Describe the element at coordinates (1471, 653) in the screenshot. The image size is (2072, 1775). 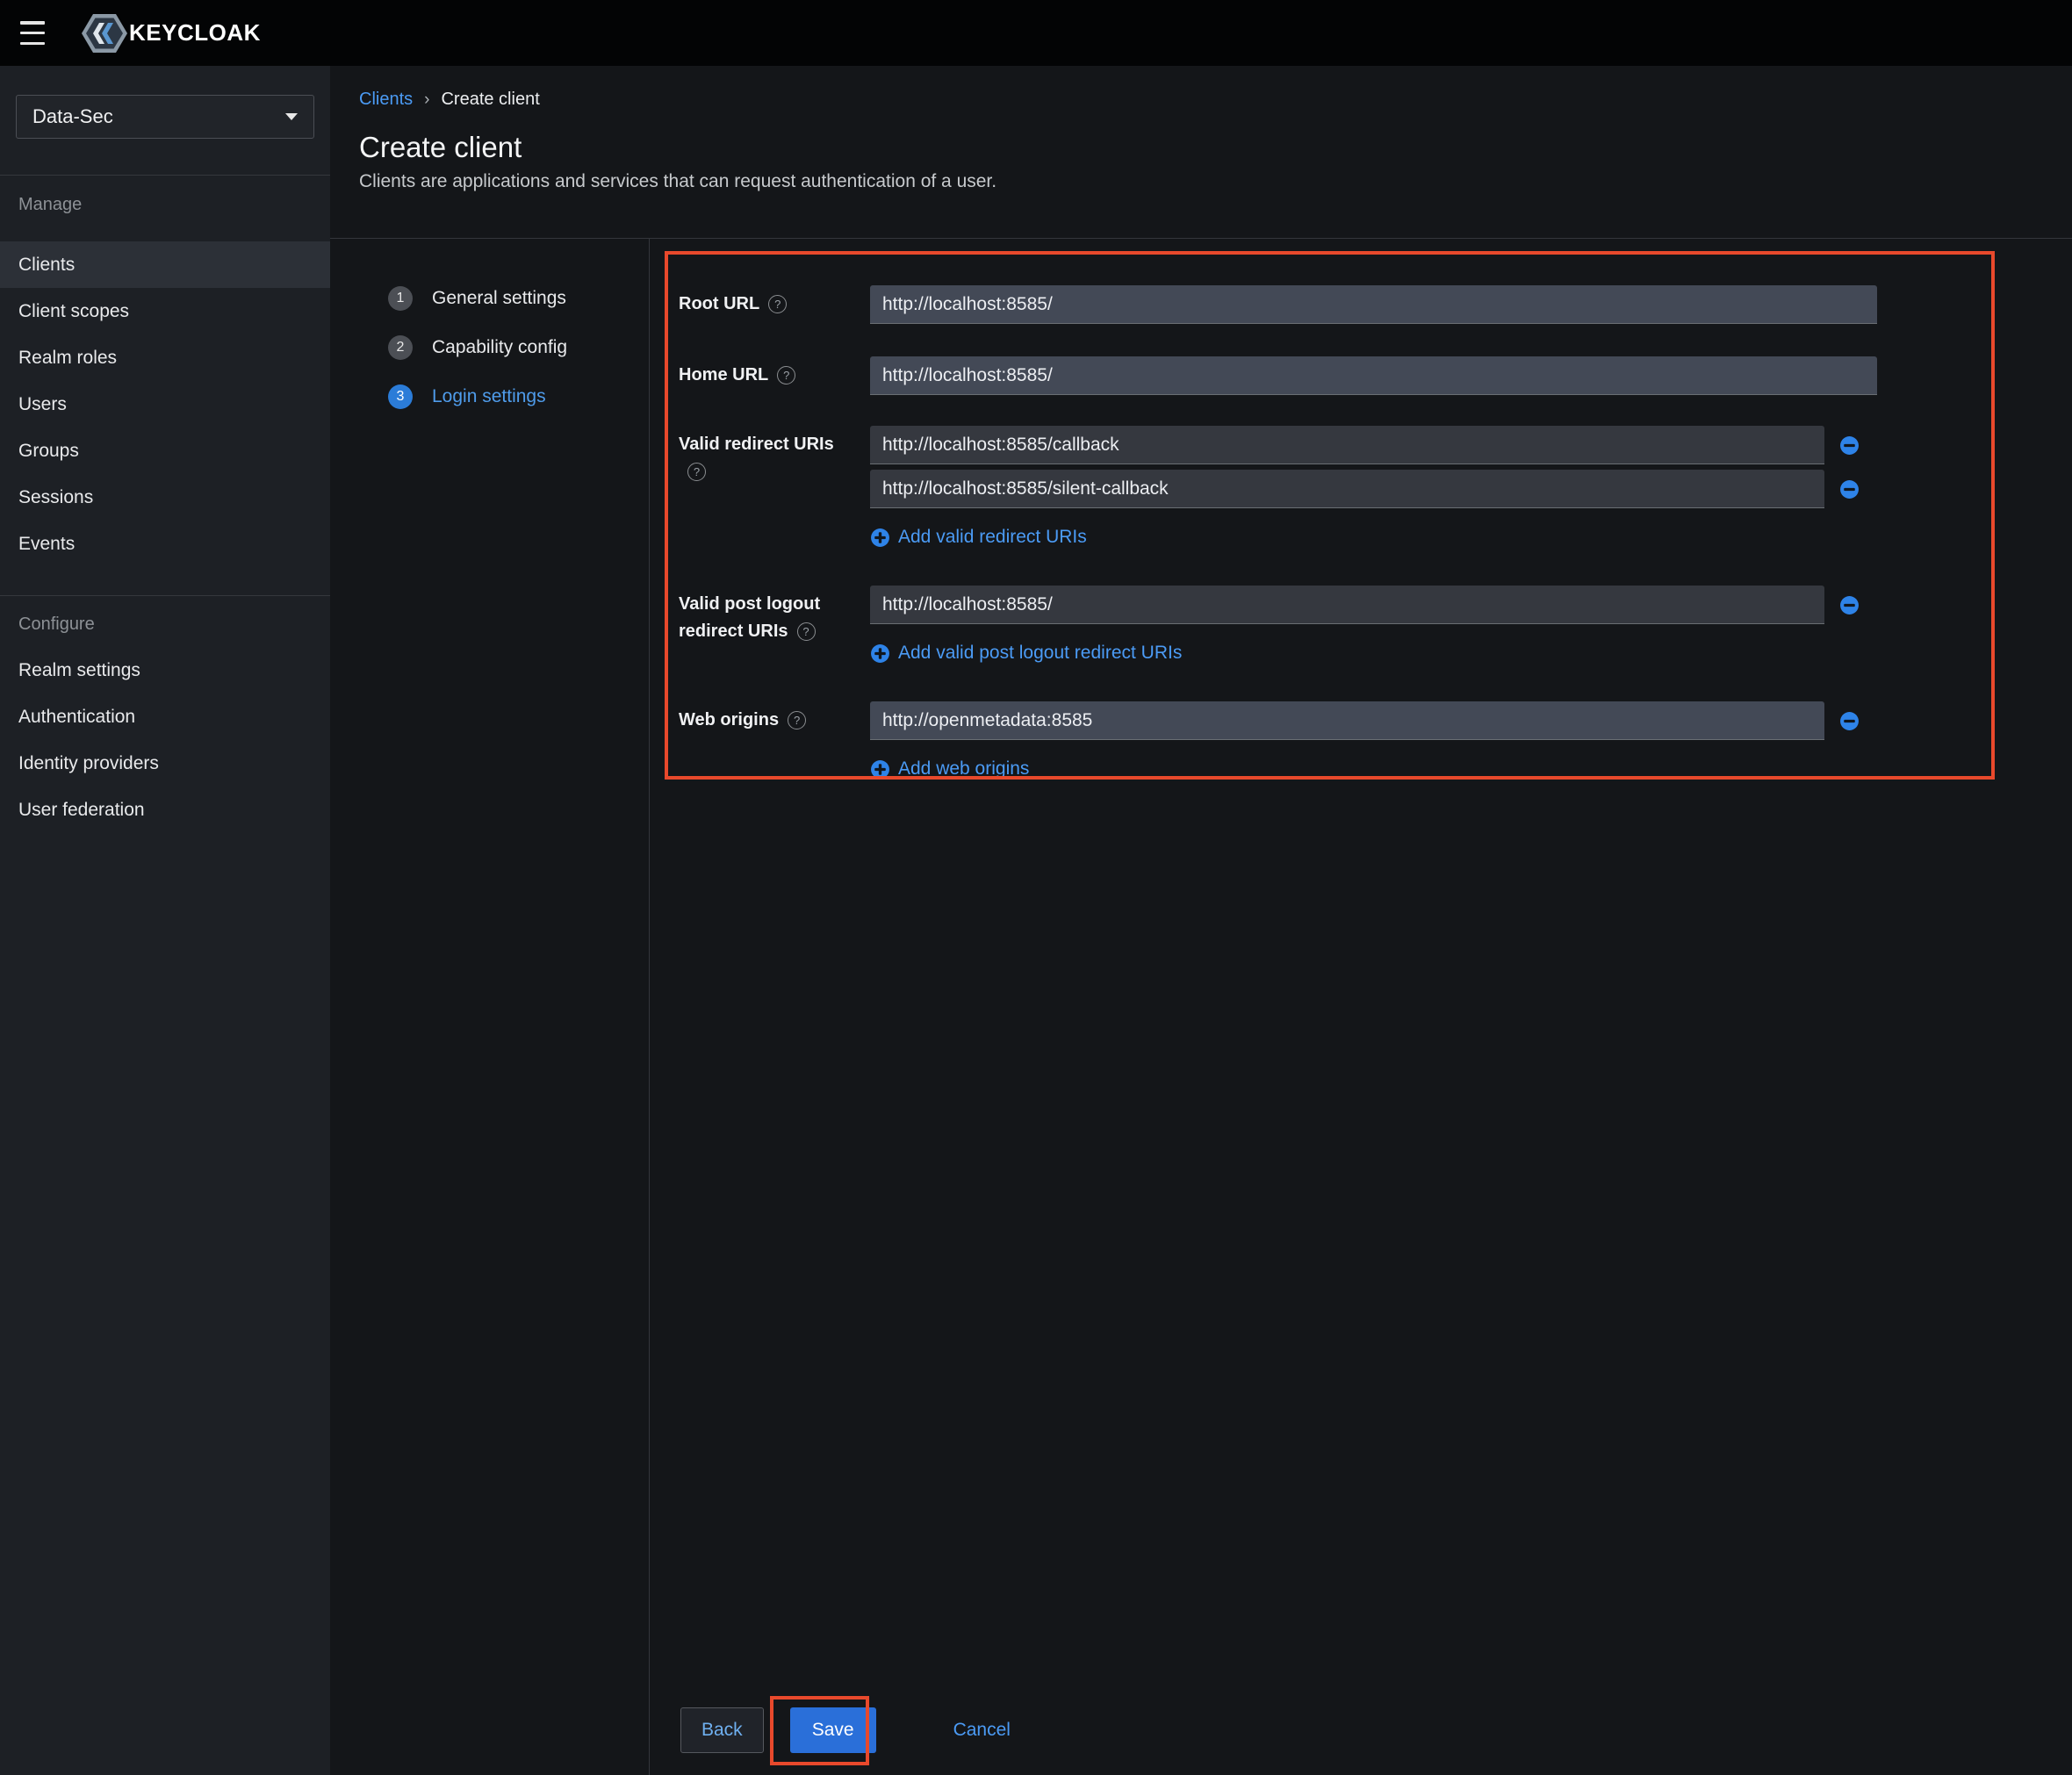
I see `add-valid-post-logout-redirect-uris-link: Add valid post logout redirect URIs` at that location.